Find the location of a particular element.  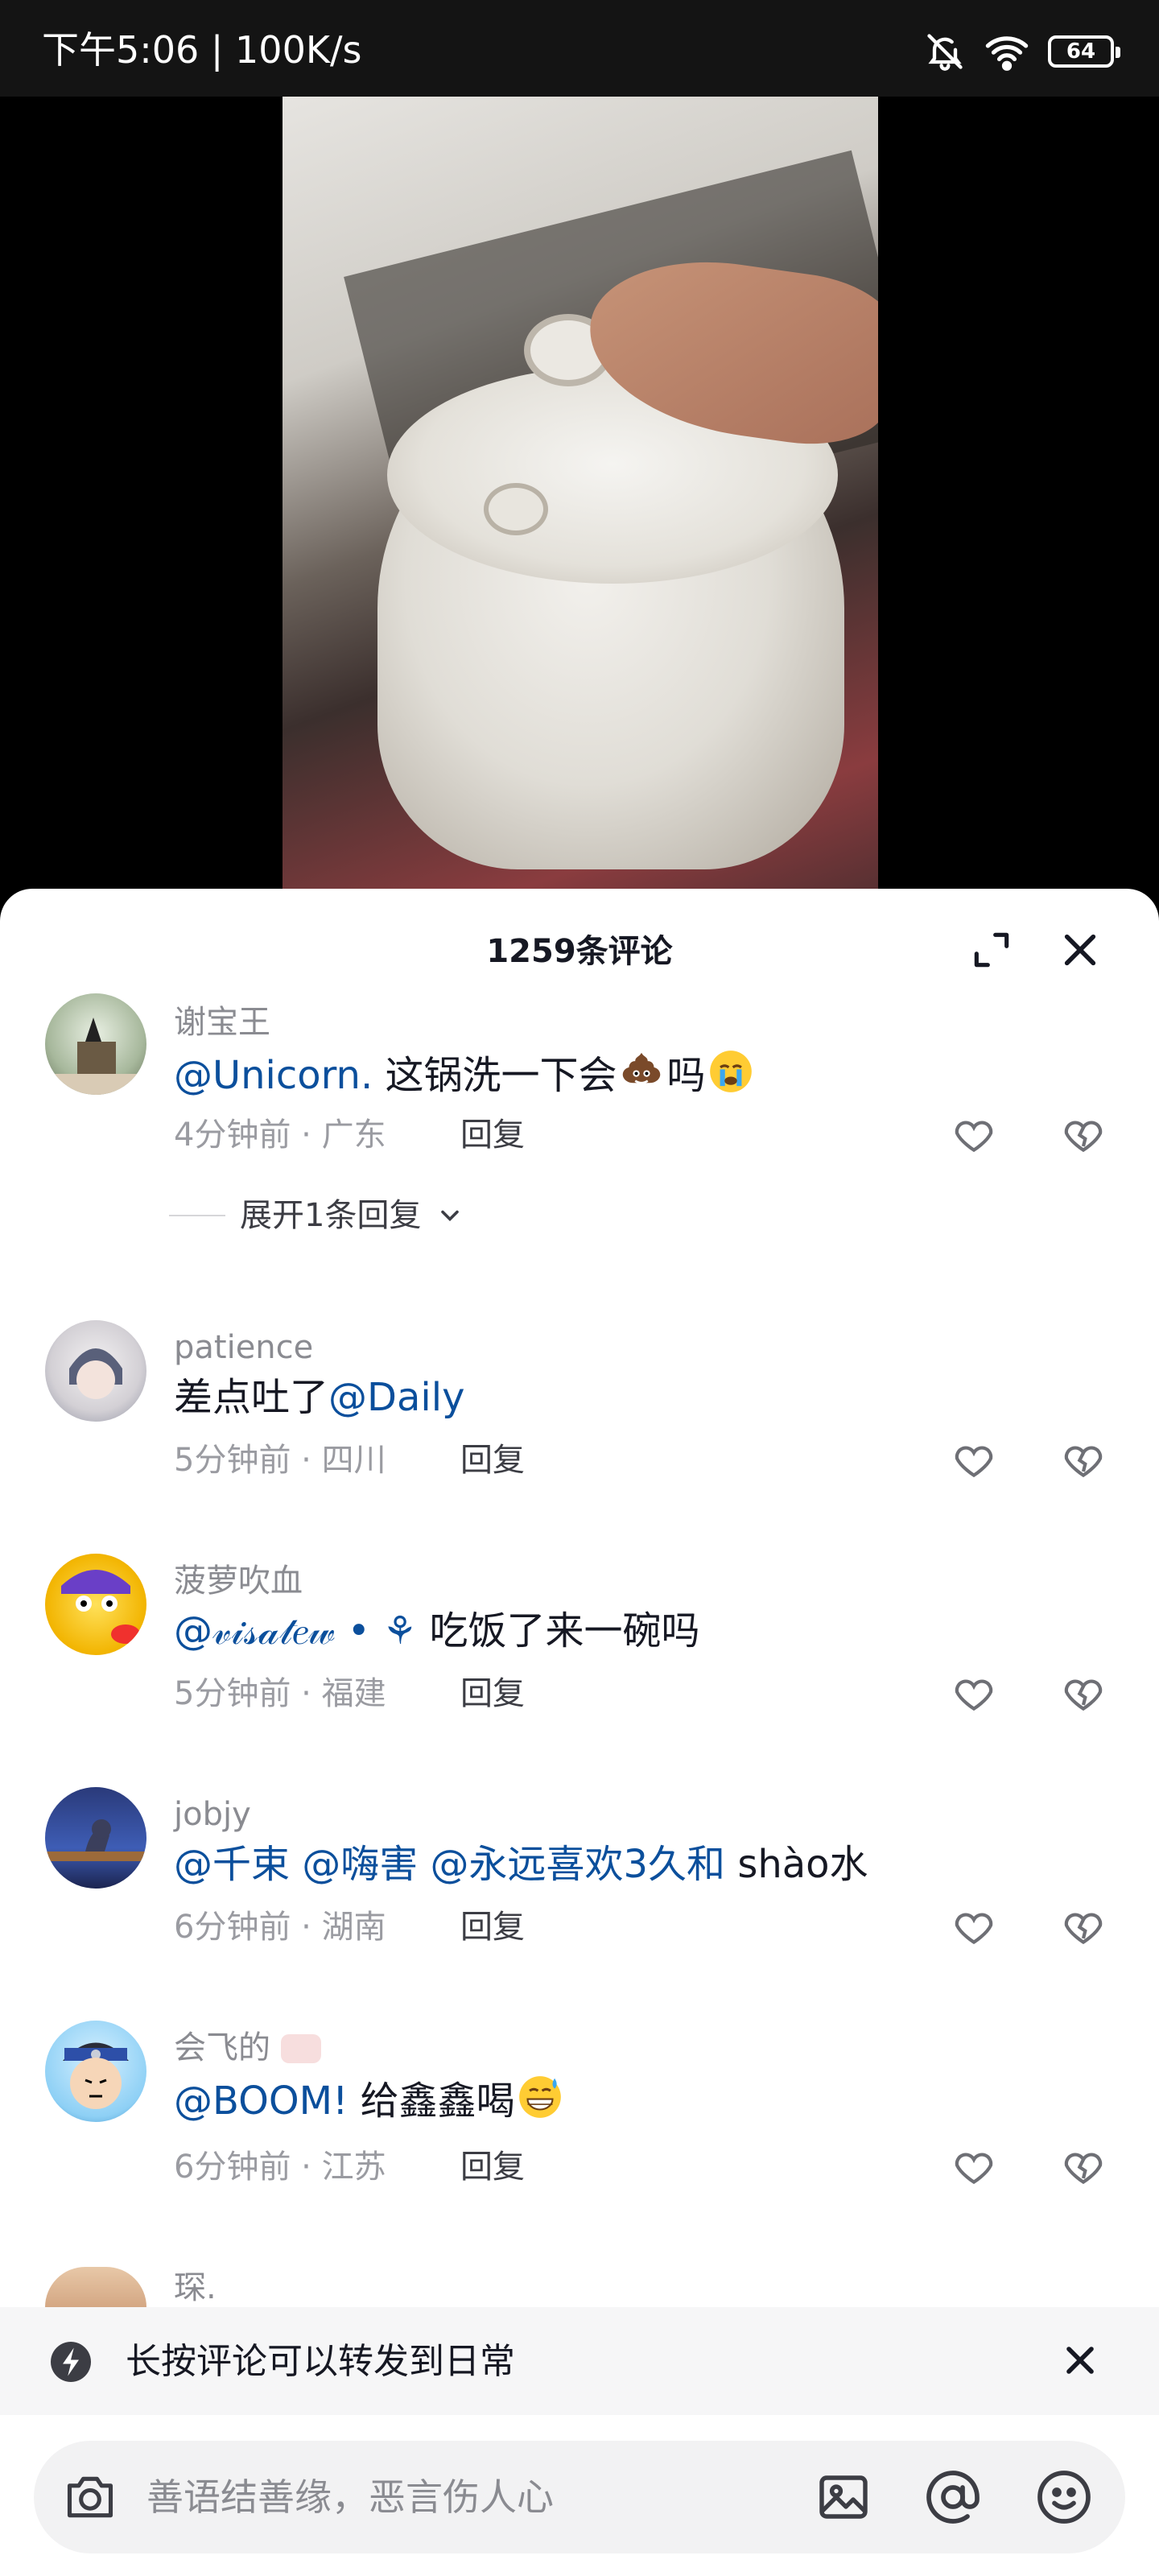

comment-username: 菠萝吹血 is located at coordinates (238, 1581).